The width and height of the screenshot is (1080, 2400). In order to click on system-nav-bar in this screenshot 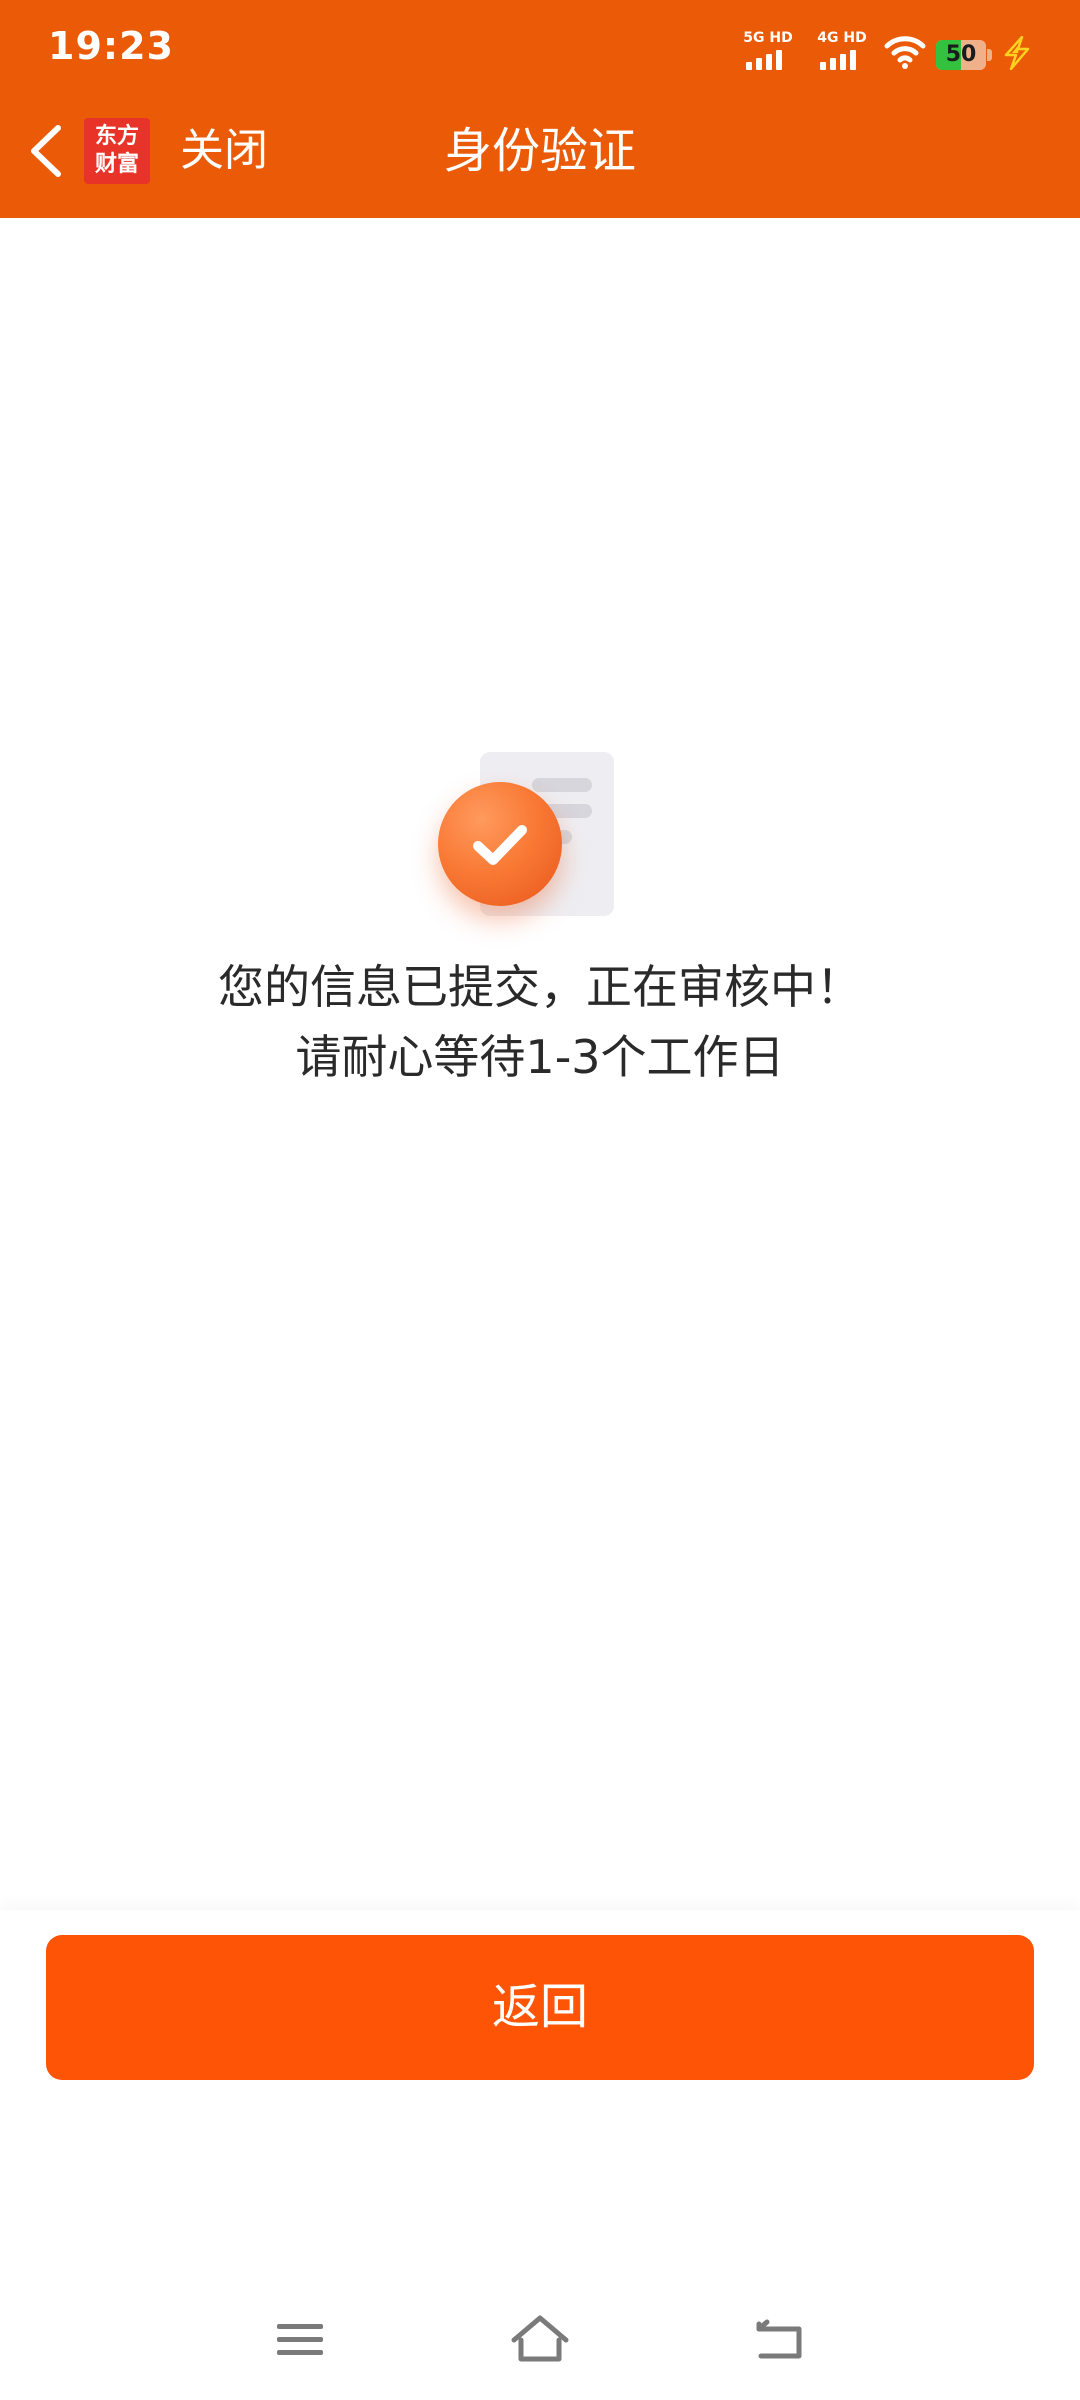, I will do `click(540, 2335)`.